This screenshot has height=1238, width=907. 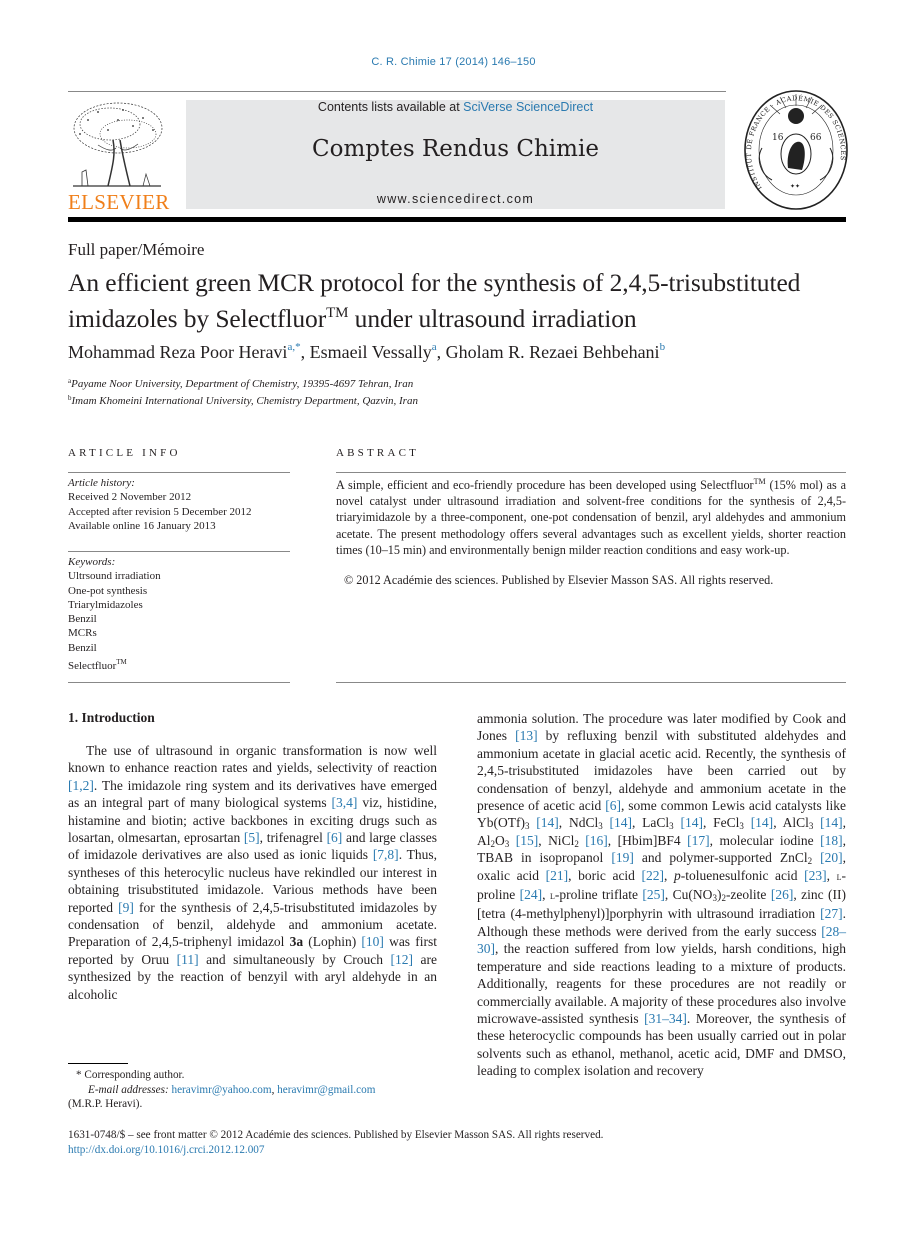 What do you see at coordinates (293, 347) in the screenshot?
I see `author-affil-mark: a,*` at bounding box center [293, 347].